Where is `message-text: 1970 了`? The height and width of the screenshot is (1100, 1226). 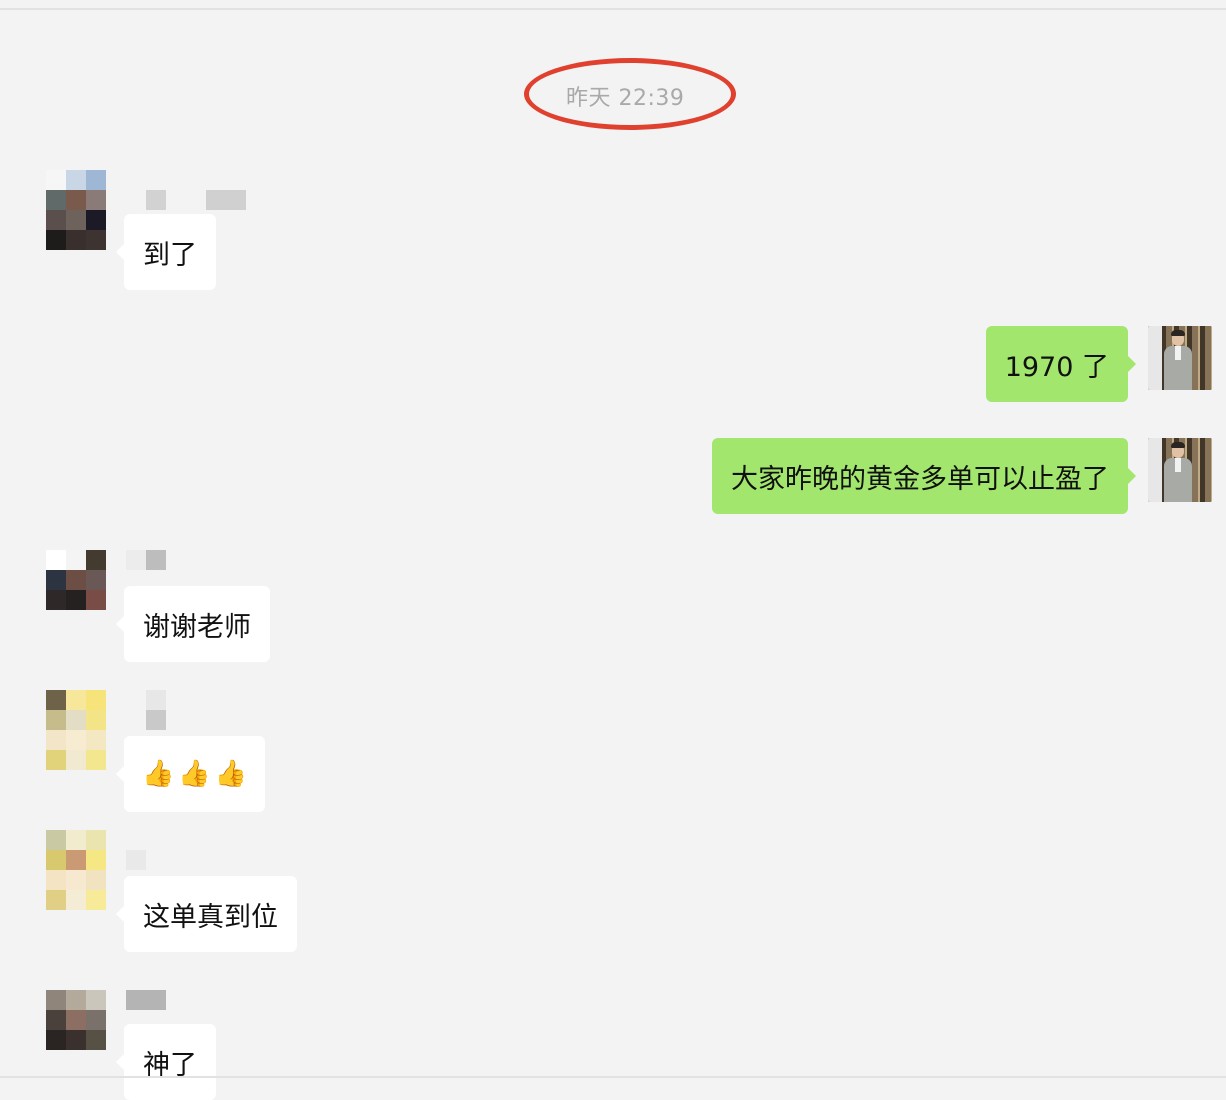 message-text: 1970 了 is located at coordinates (1056, 367).